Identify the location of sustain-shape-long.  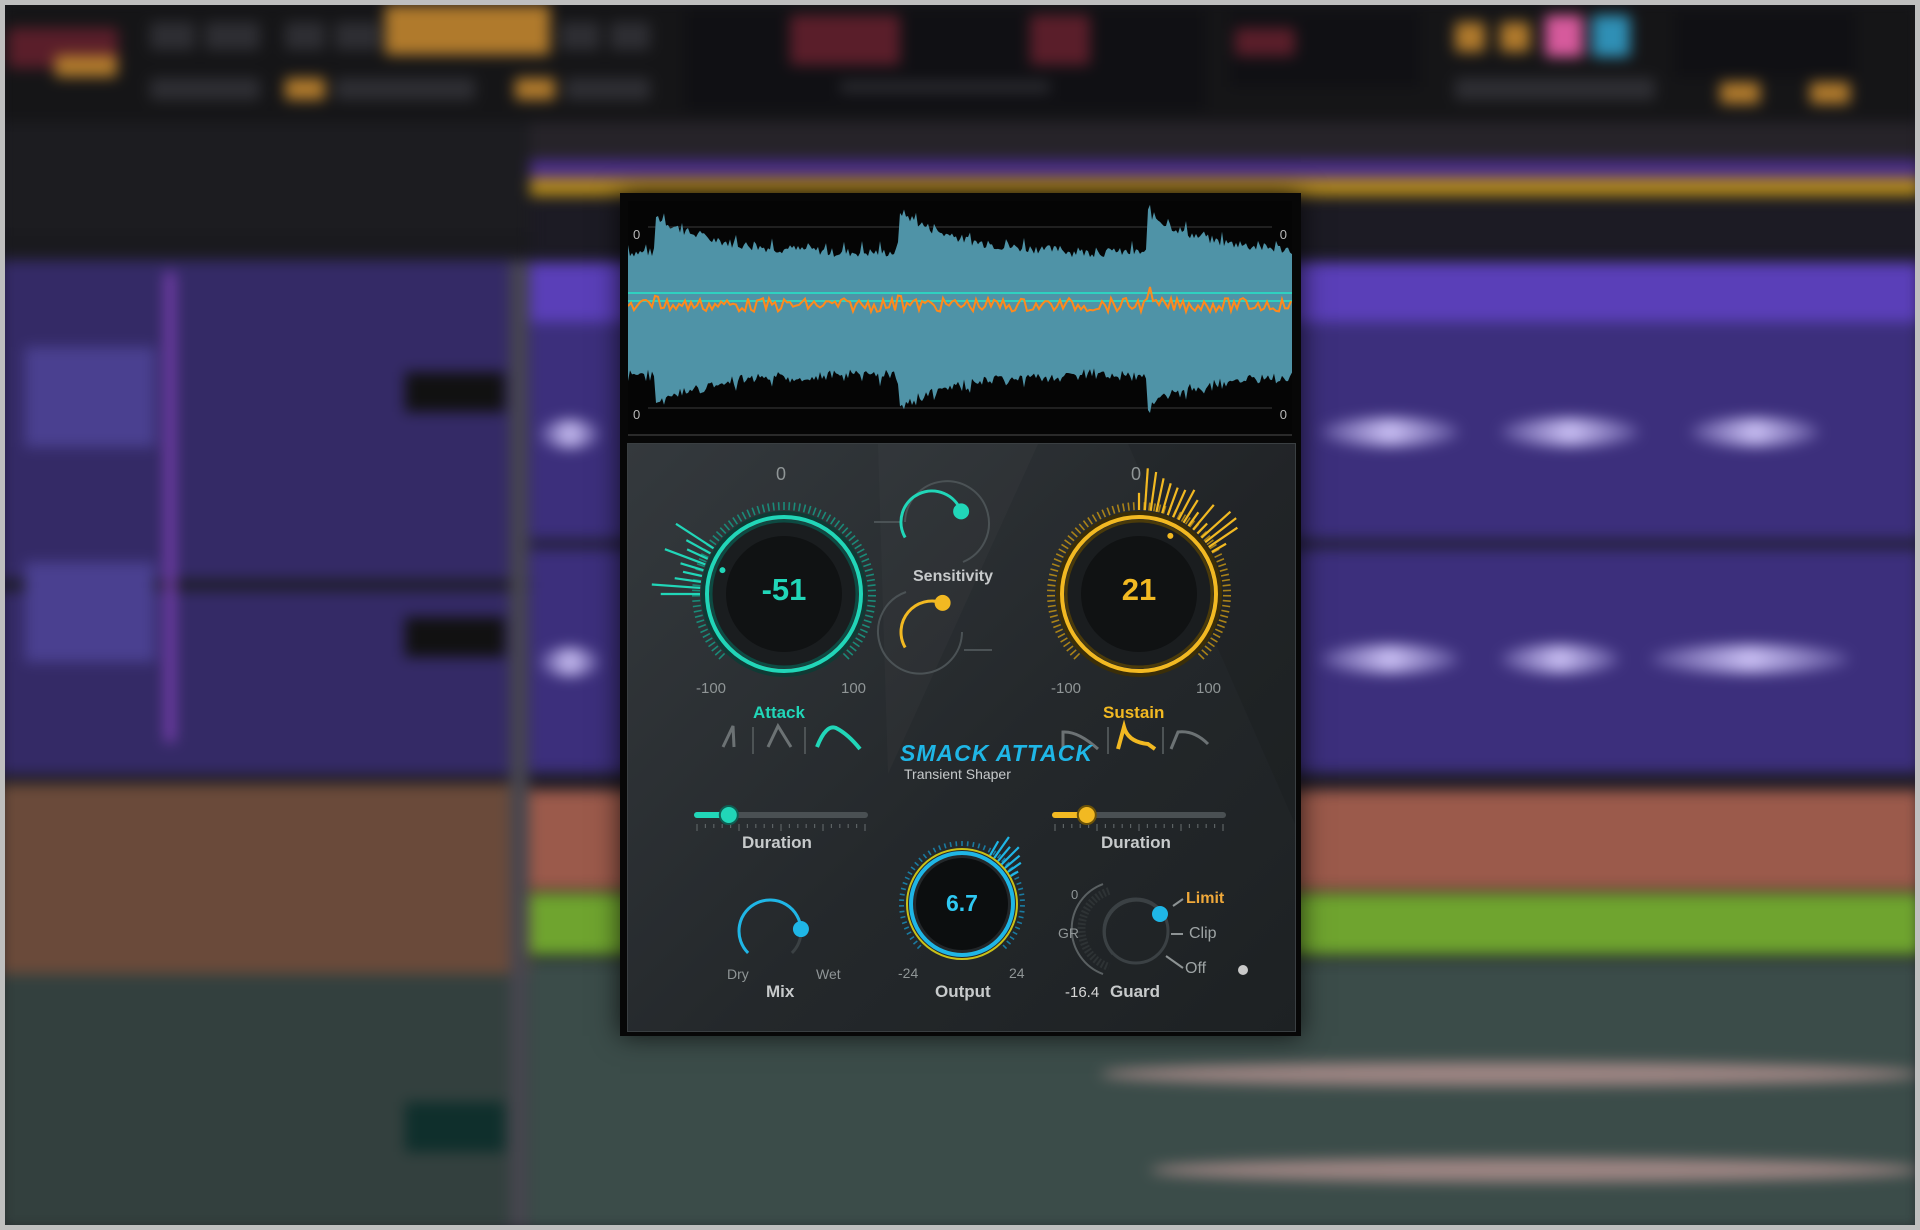
(1189, 740).